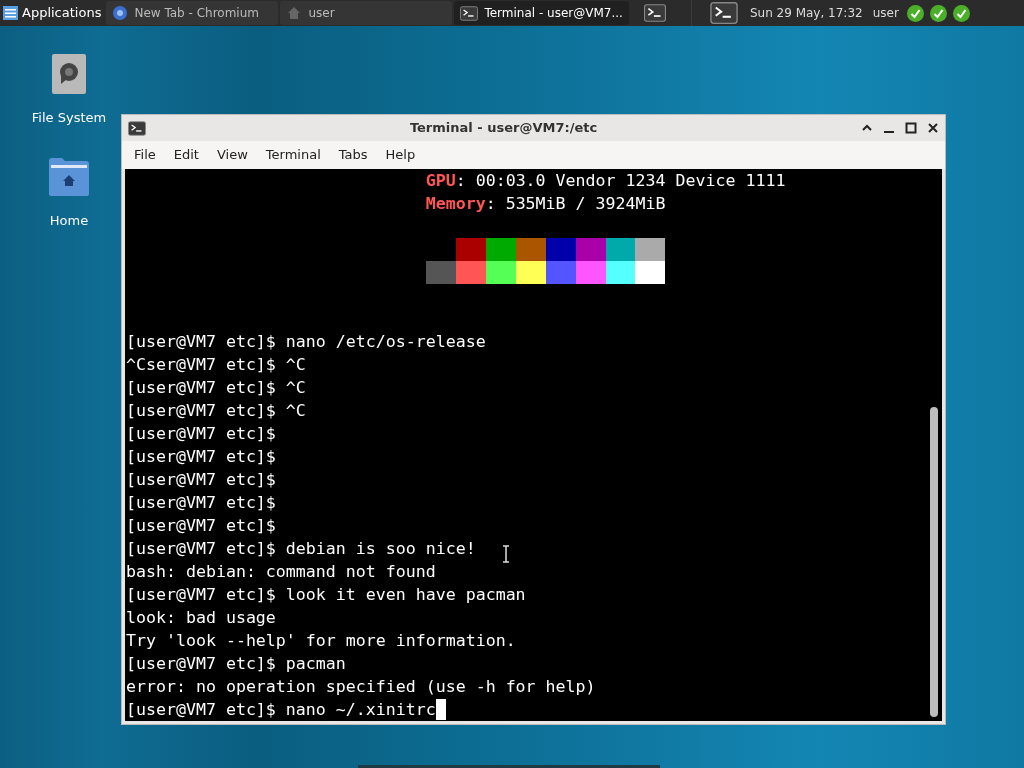 Image resolution: width=1024 pixels, height=768 pixels. Describe the element at coordinates (281, 571) in the screenshot. I see `terminal-output-line: bash: debian: command not found` at that location.